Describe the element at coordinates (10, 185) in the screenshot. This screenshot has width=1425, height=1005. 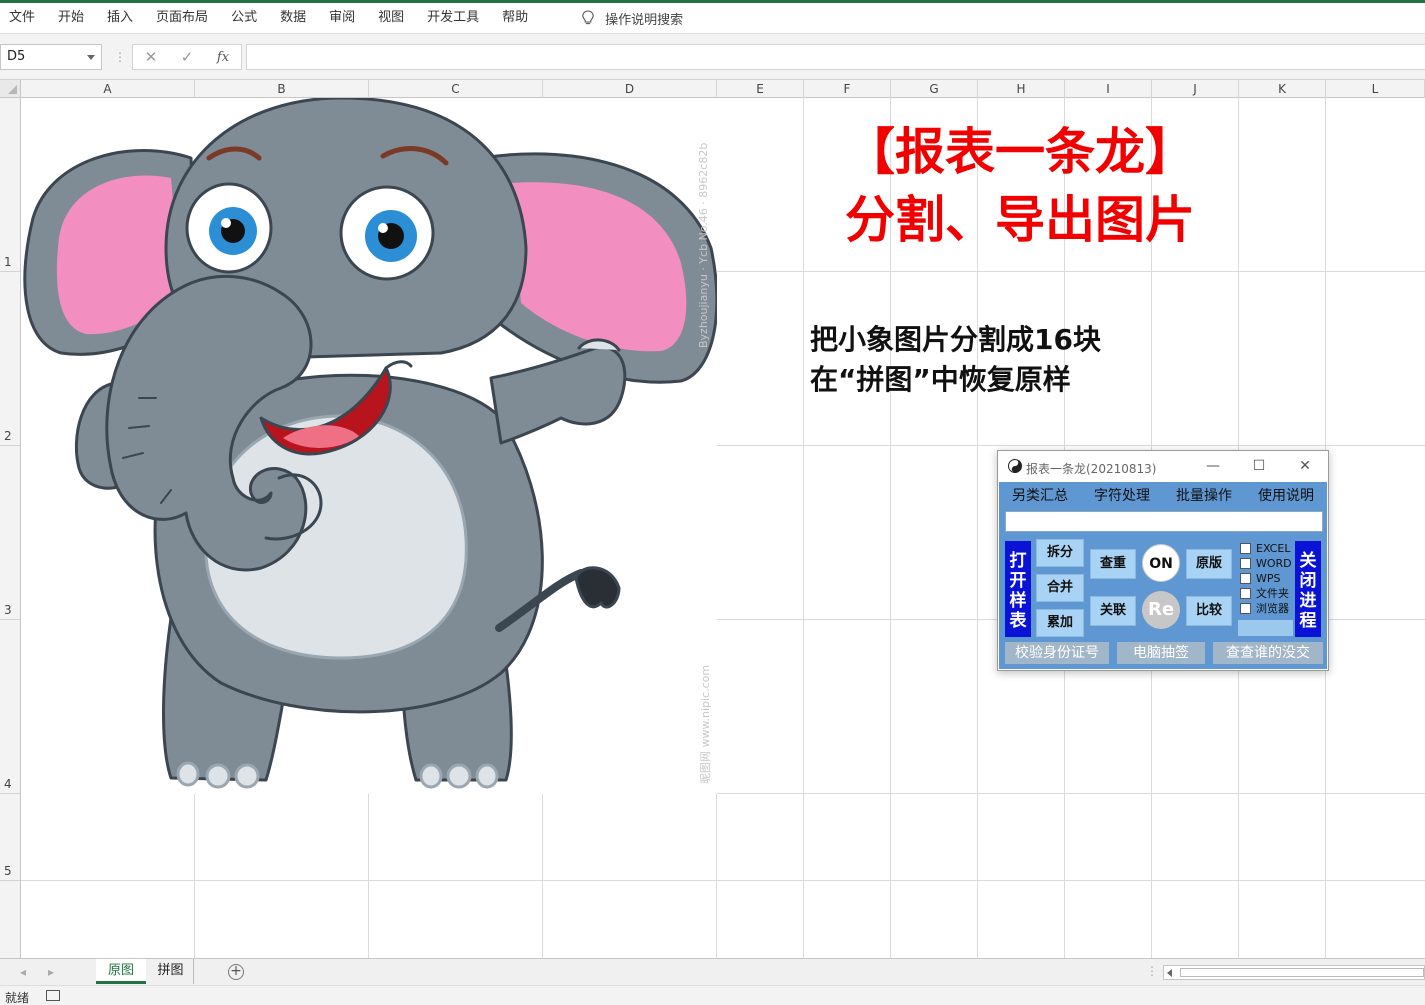
I see `row-header: 1` at that location.